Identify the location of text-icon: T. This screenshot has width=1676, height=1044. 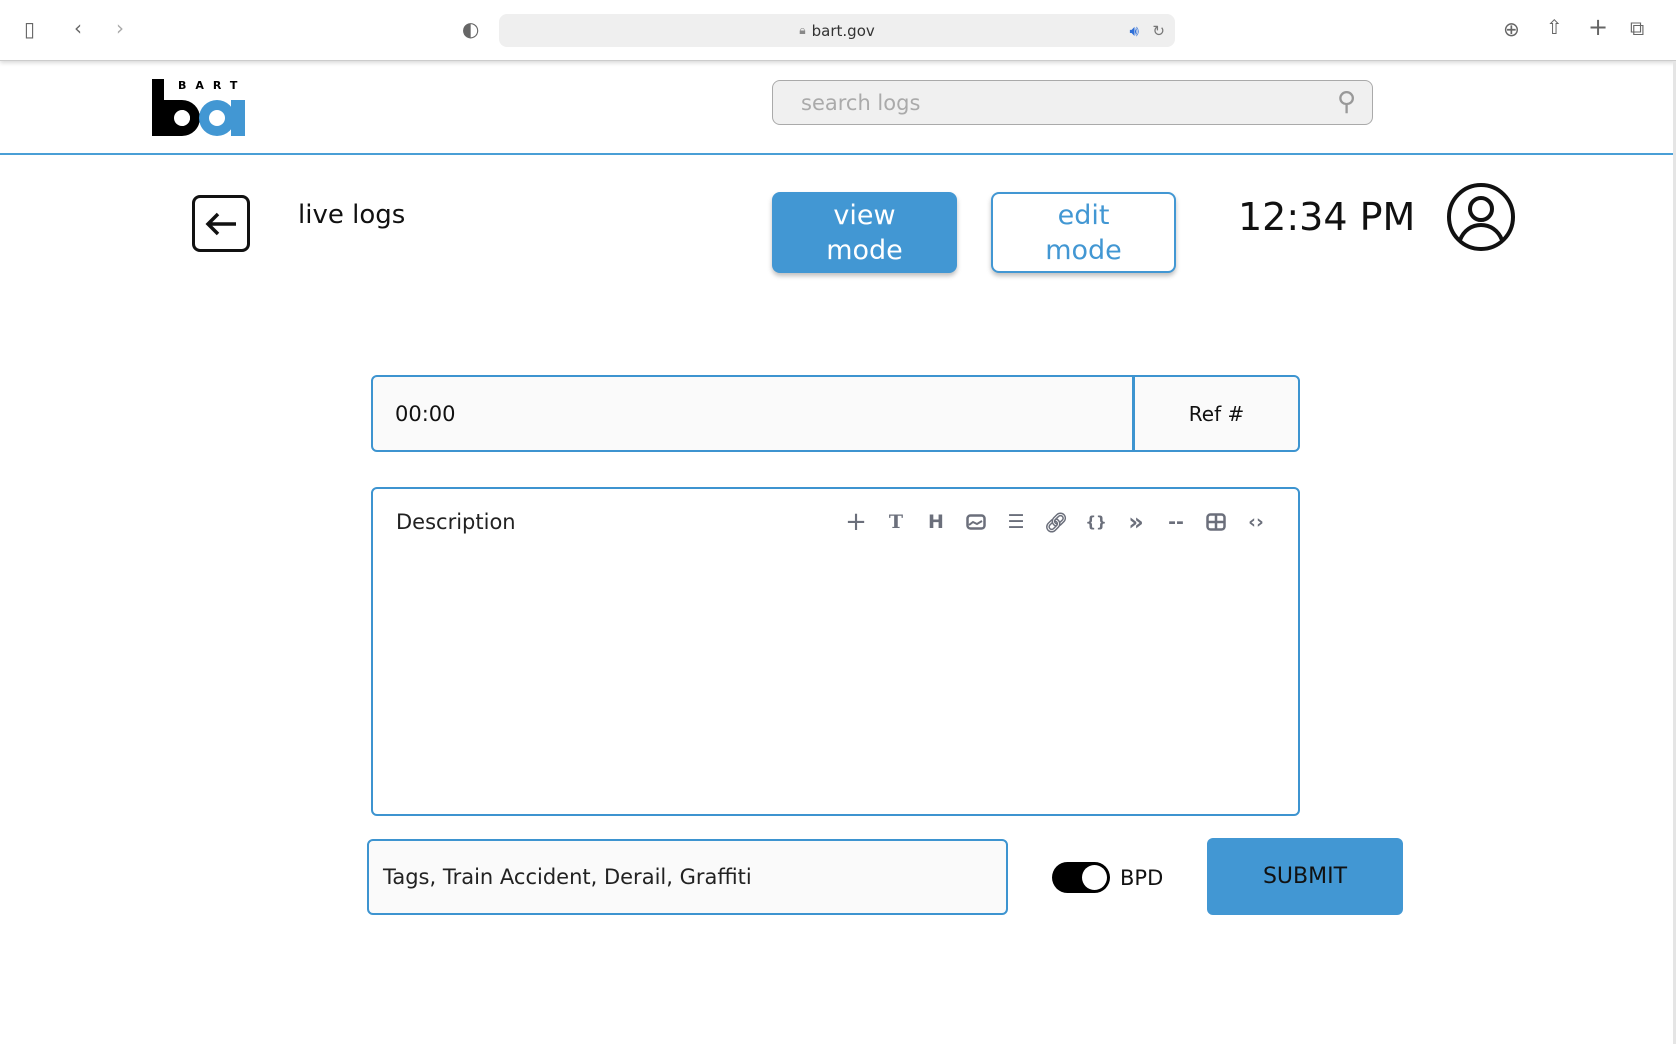
(896, 522).